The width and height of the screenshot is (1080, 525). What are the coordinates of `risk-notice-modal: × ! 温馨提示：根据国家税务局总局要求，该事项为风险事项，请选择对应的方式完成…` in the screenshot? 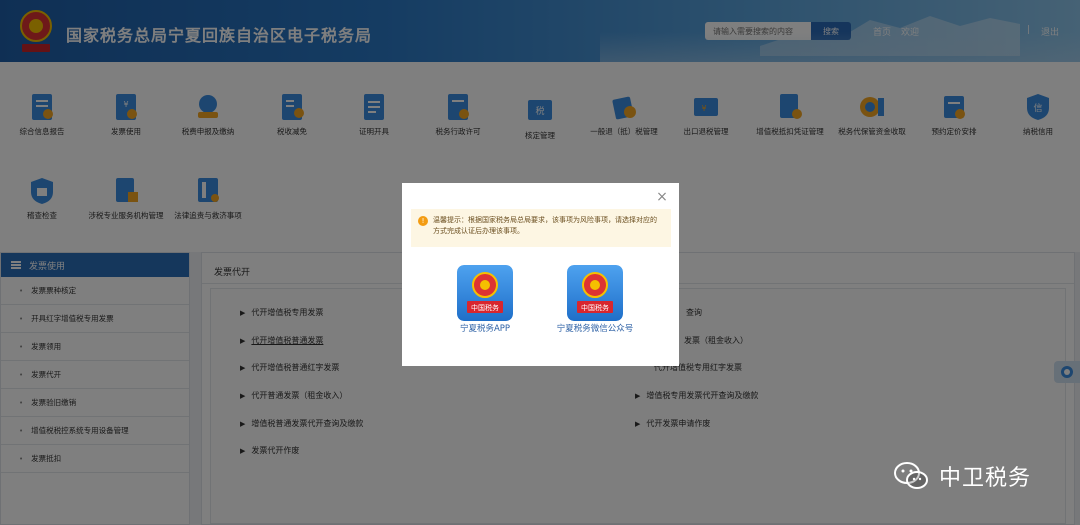 It's located at (540, 274).